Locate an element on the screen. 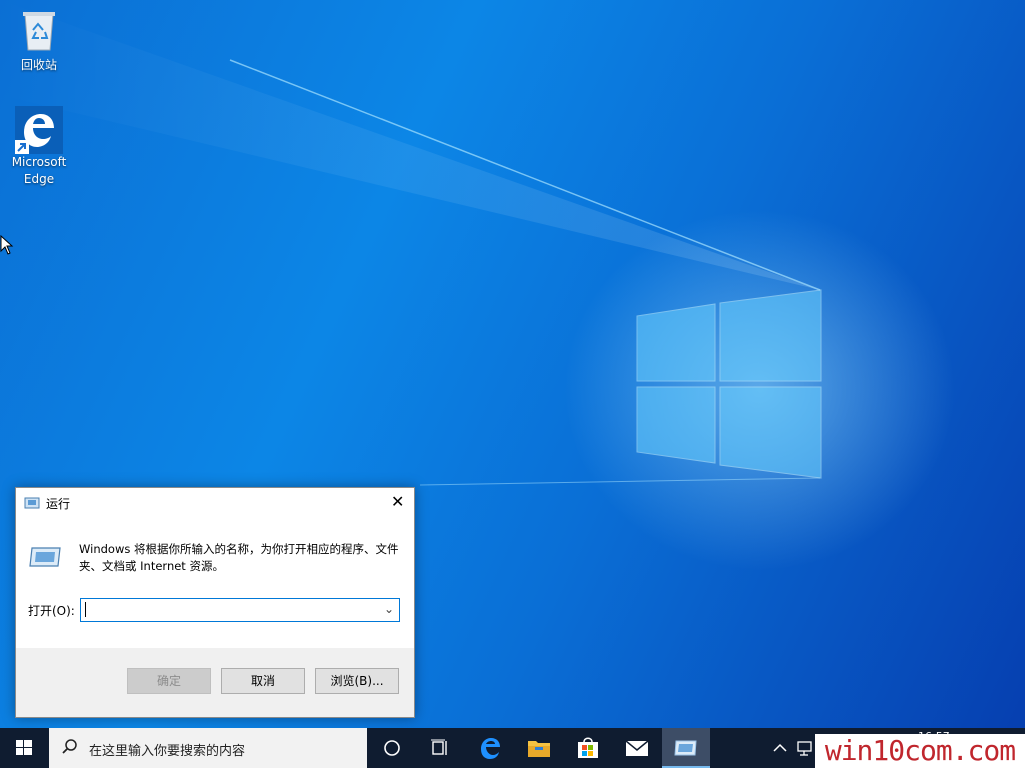 The width and height of the screenshot is (1025, 772). run-dialog-titlebar: 运行 ✕ is located at coordinates (215, 503).